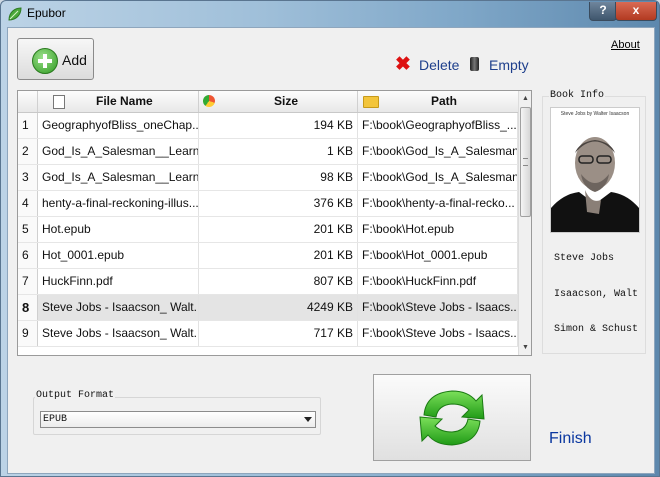 Image resolution: width=660 pixels, height=477 pixels. What do you see at coordinates (278, 307) in the screenshot?
I see `file-size-cell: 4249 KB` at bounding box center [278, 307].